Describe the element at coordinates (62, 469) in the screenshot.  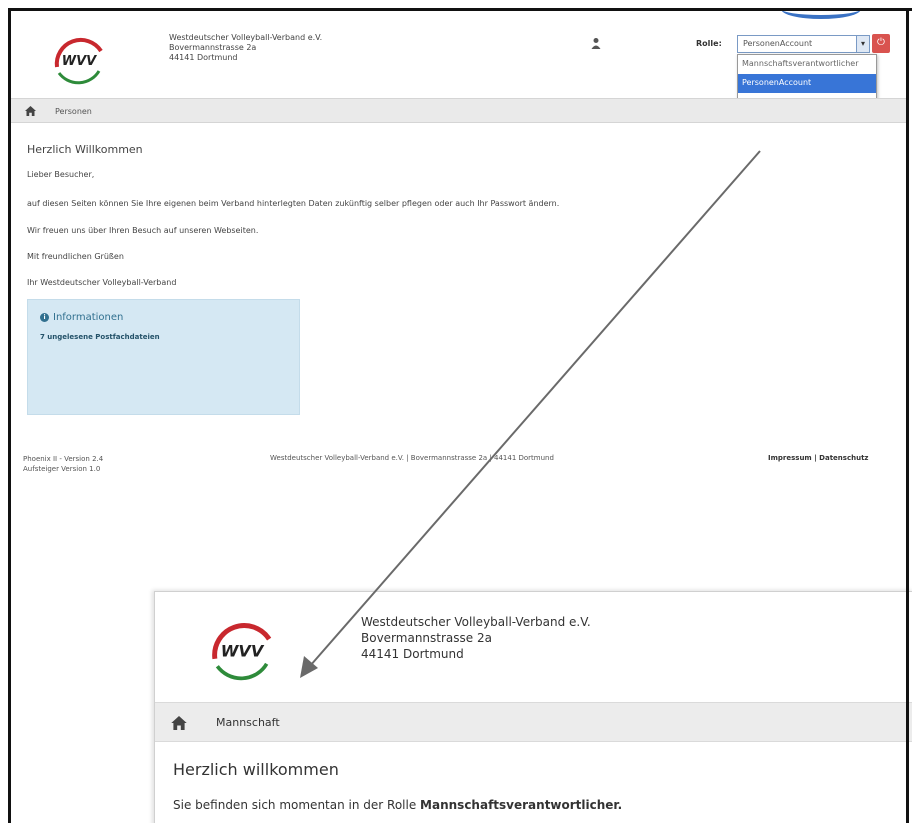
I see `sub-version-text: Aufsteiger Version 1.0` at that location.